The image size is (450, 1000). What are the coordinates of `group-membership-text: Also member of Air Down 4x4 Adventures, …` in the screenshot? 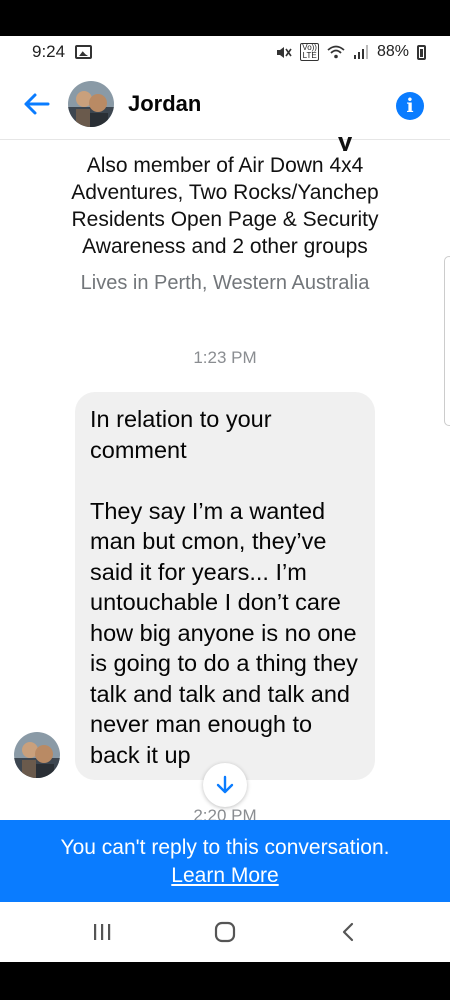 It's located at (225, 206).